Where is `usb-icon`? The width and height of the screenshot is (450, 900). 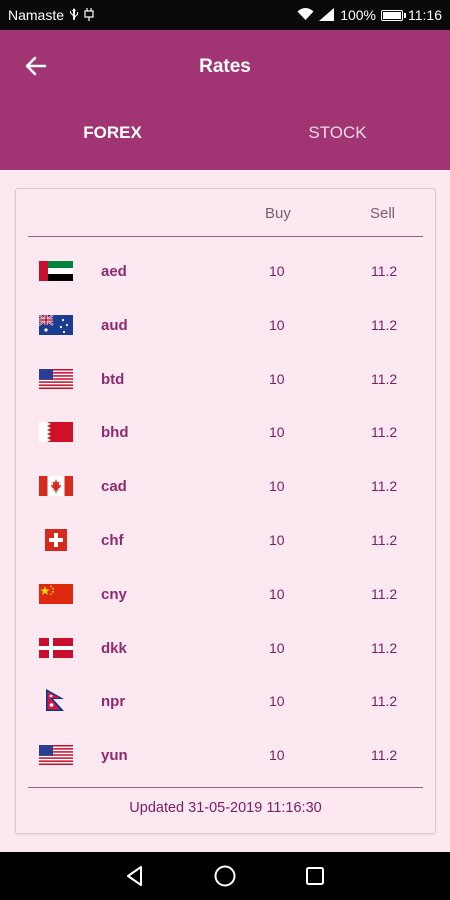 usb-icon is located at coordinates (74, 15).